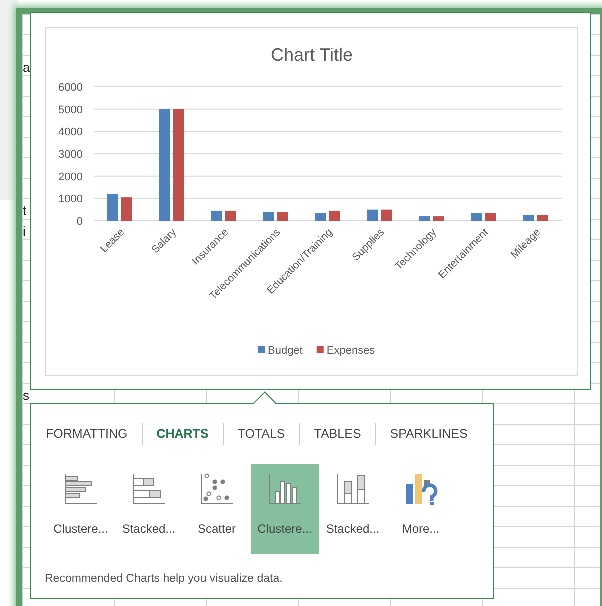 The width and height of the screenshot is (602, 606). What do you see at coordinates (25, 210) in the screenshot?
I see `cell-text: t` at bounding box center [25, 210].